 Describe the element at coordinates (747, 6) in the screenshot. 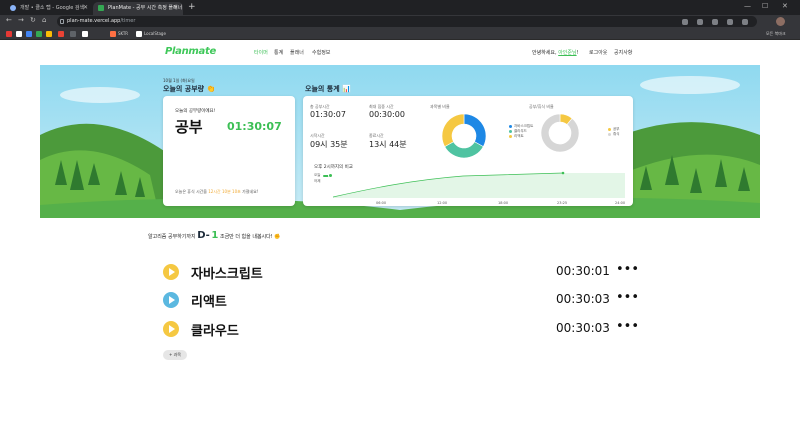

I see `minimize-icon: —` at that location.